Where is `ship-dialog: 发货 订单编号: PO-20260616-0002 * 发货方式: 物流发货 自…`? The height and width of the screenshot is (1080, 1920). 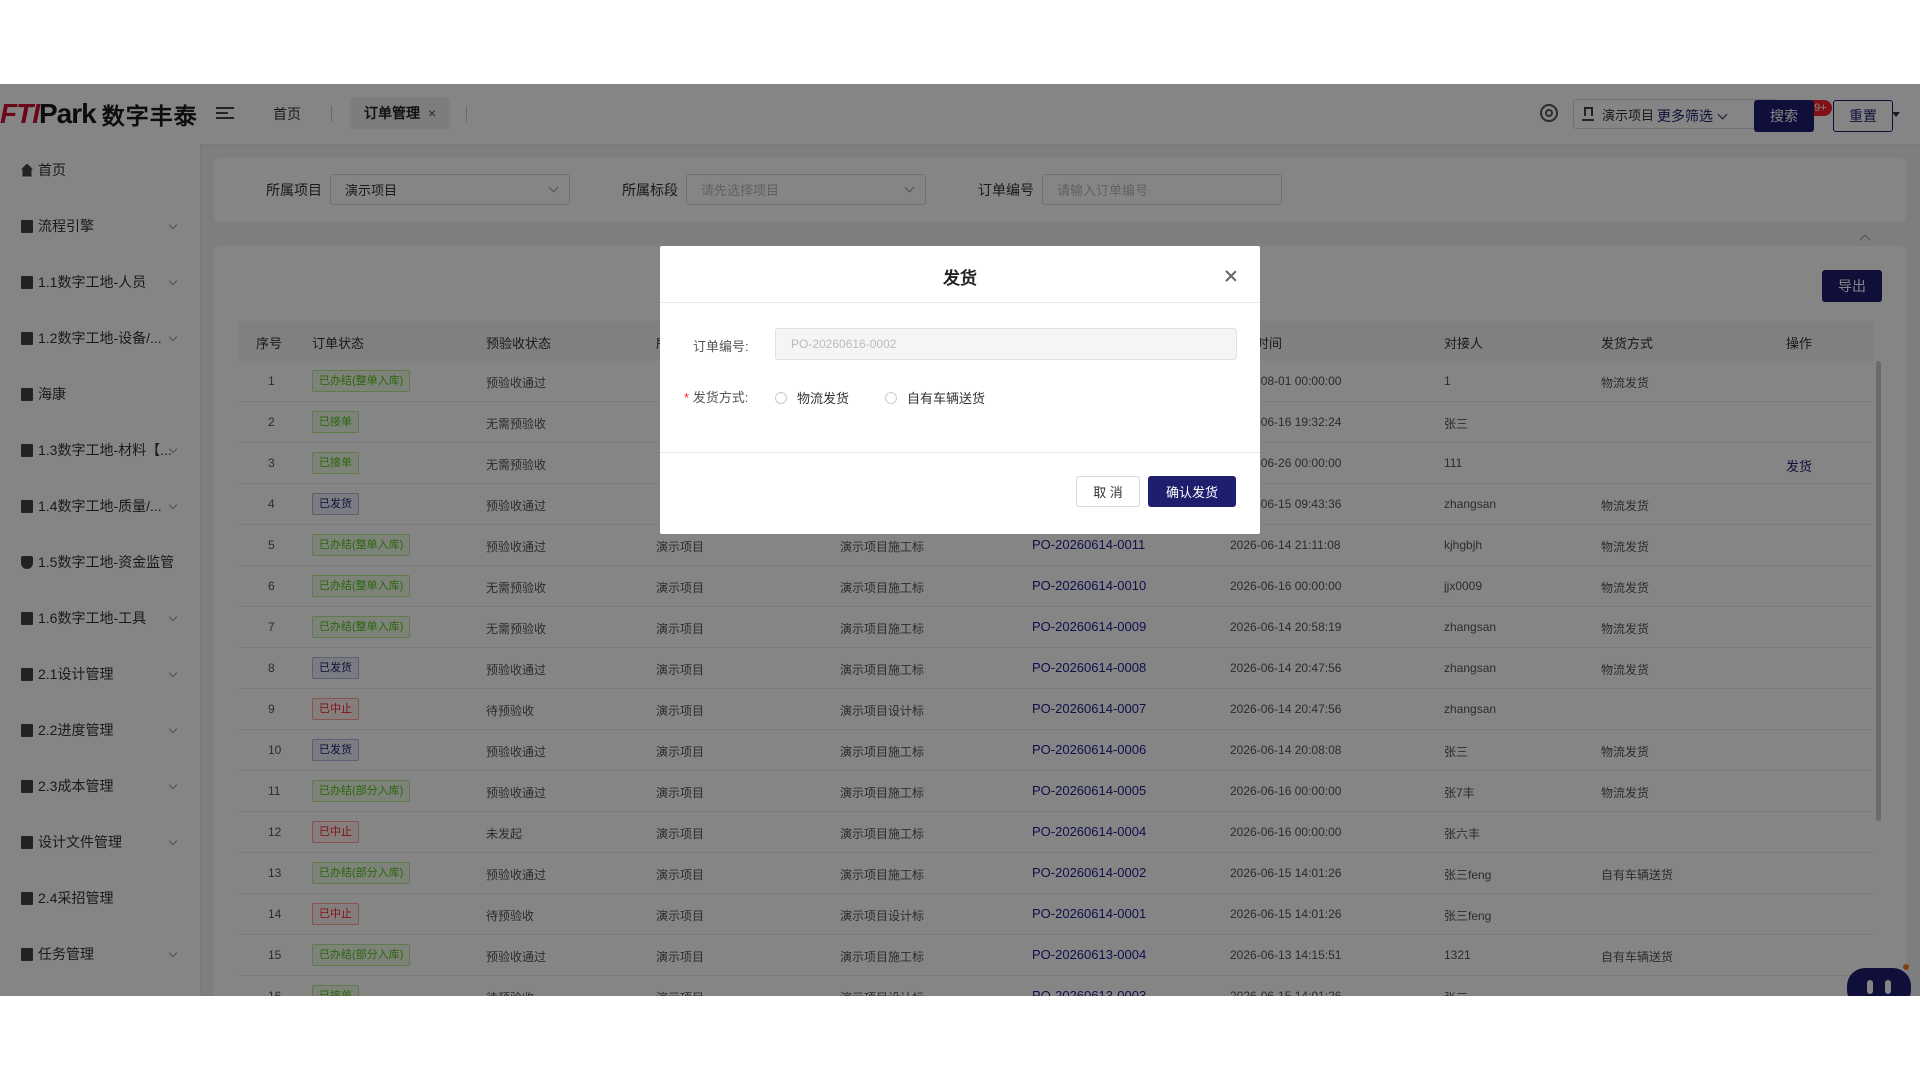 ship-dialog: 发货 订单编号: PO-20260616-0002 * 发货方式: 物流发货 自… is located at coordinates (960, 390).